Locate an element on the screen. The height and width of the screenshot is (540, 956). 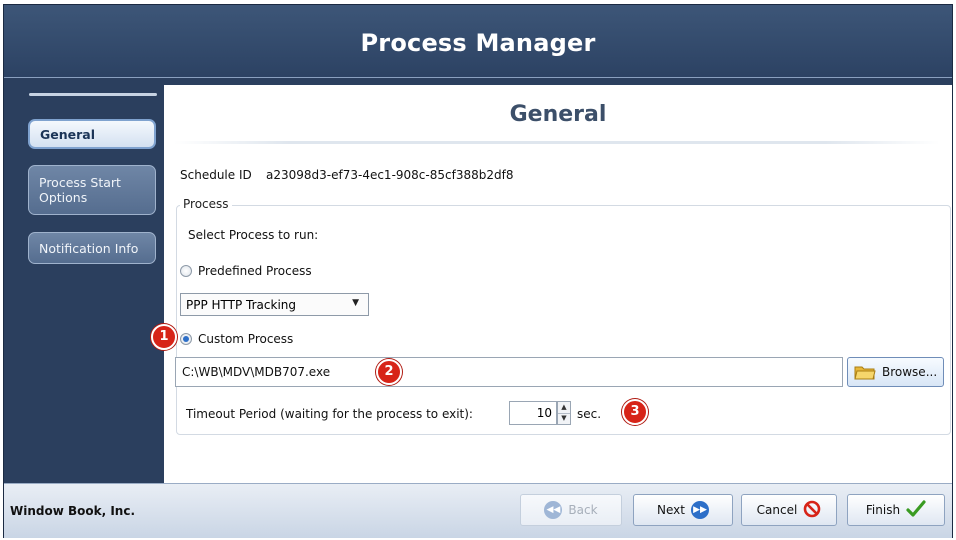
finish-button: Finish is located at coordinates (896, 510).